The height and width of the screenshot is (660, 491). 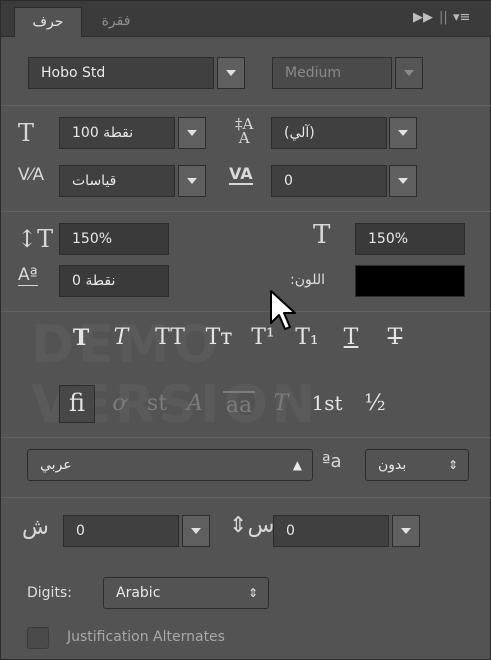 I want to click on kerning-field: قياسات, so click(x=117, y=181).